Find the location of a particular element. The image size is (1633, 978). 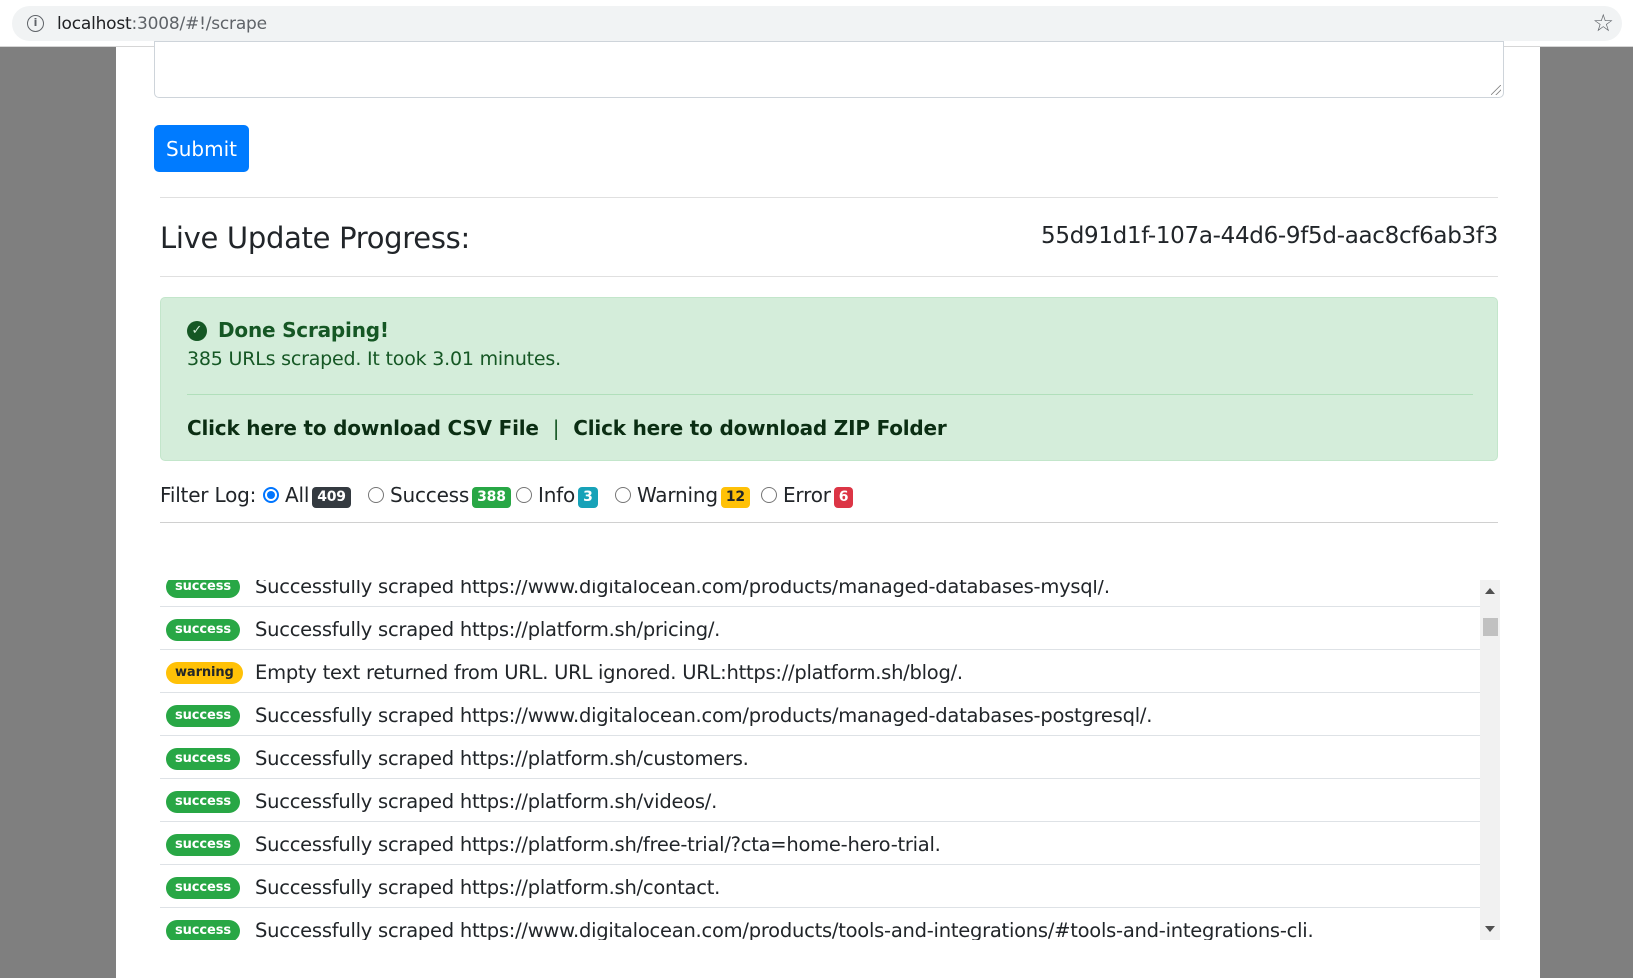

radio-success is located at coordinates (376, 495).